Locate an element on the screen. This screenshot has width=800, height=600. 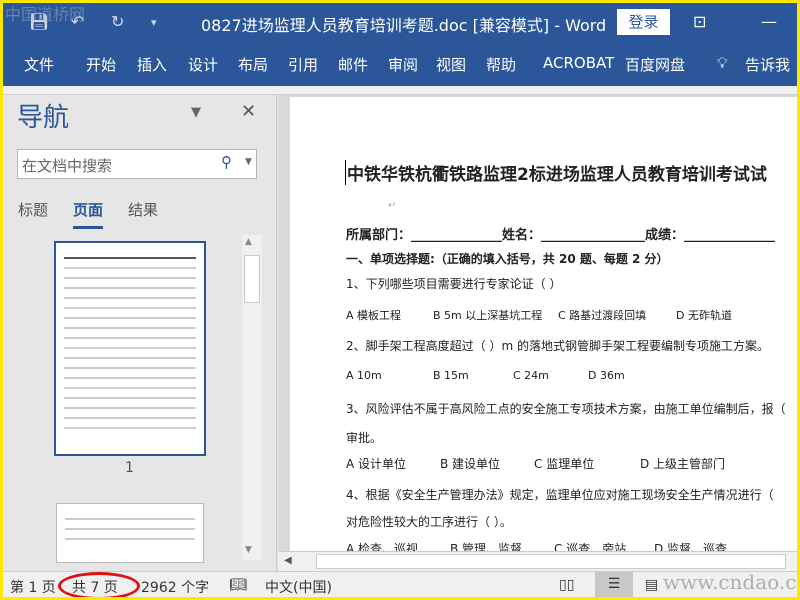
tab-insert: 插入 is located at coordinates (152, 64).